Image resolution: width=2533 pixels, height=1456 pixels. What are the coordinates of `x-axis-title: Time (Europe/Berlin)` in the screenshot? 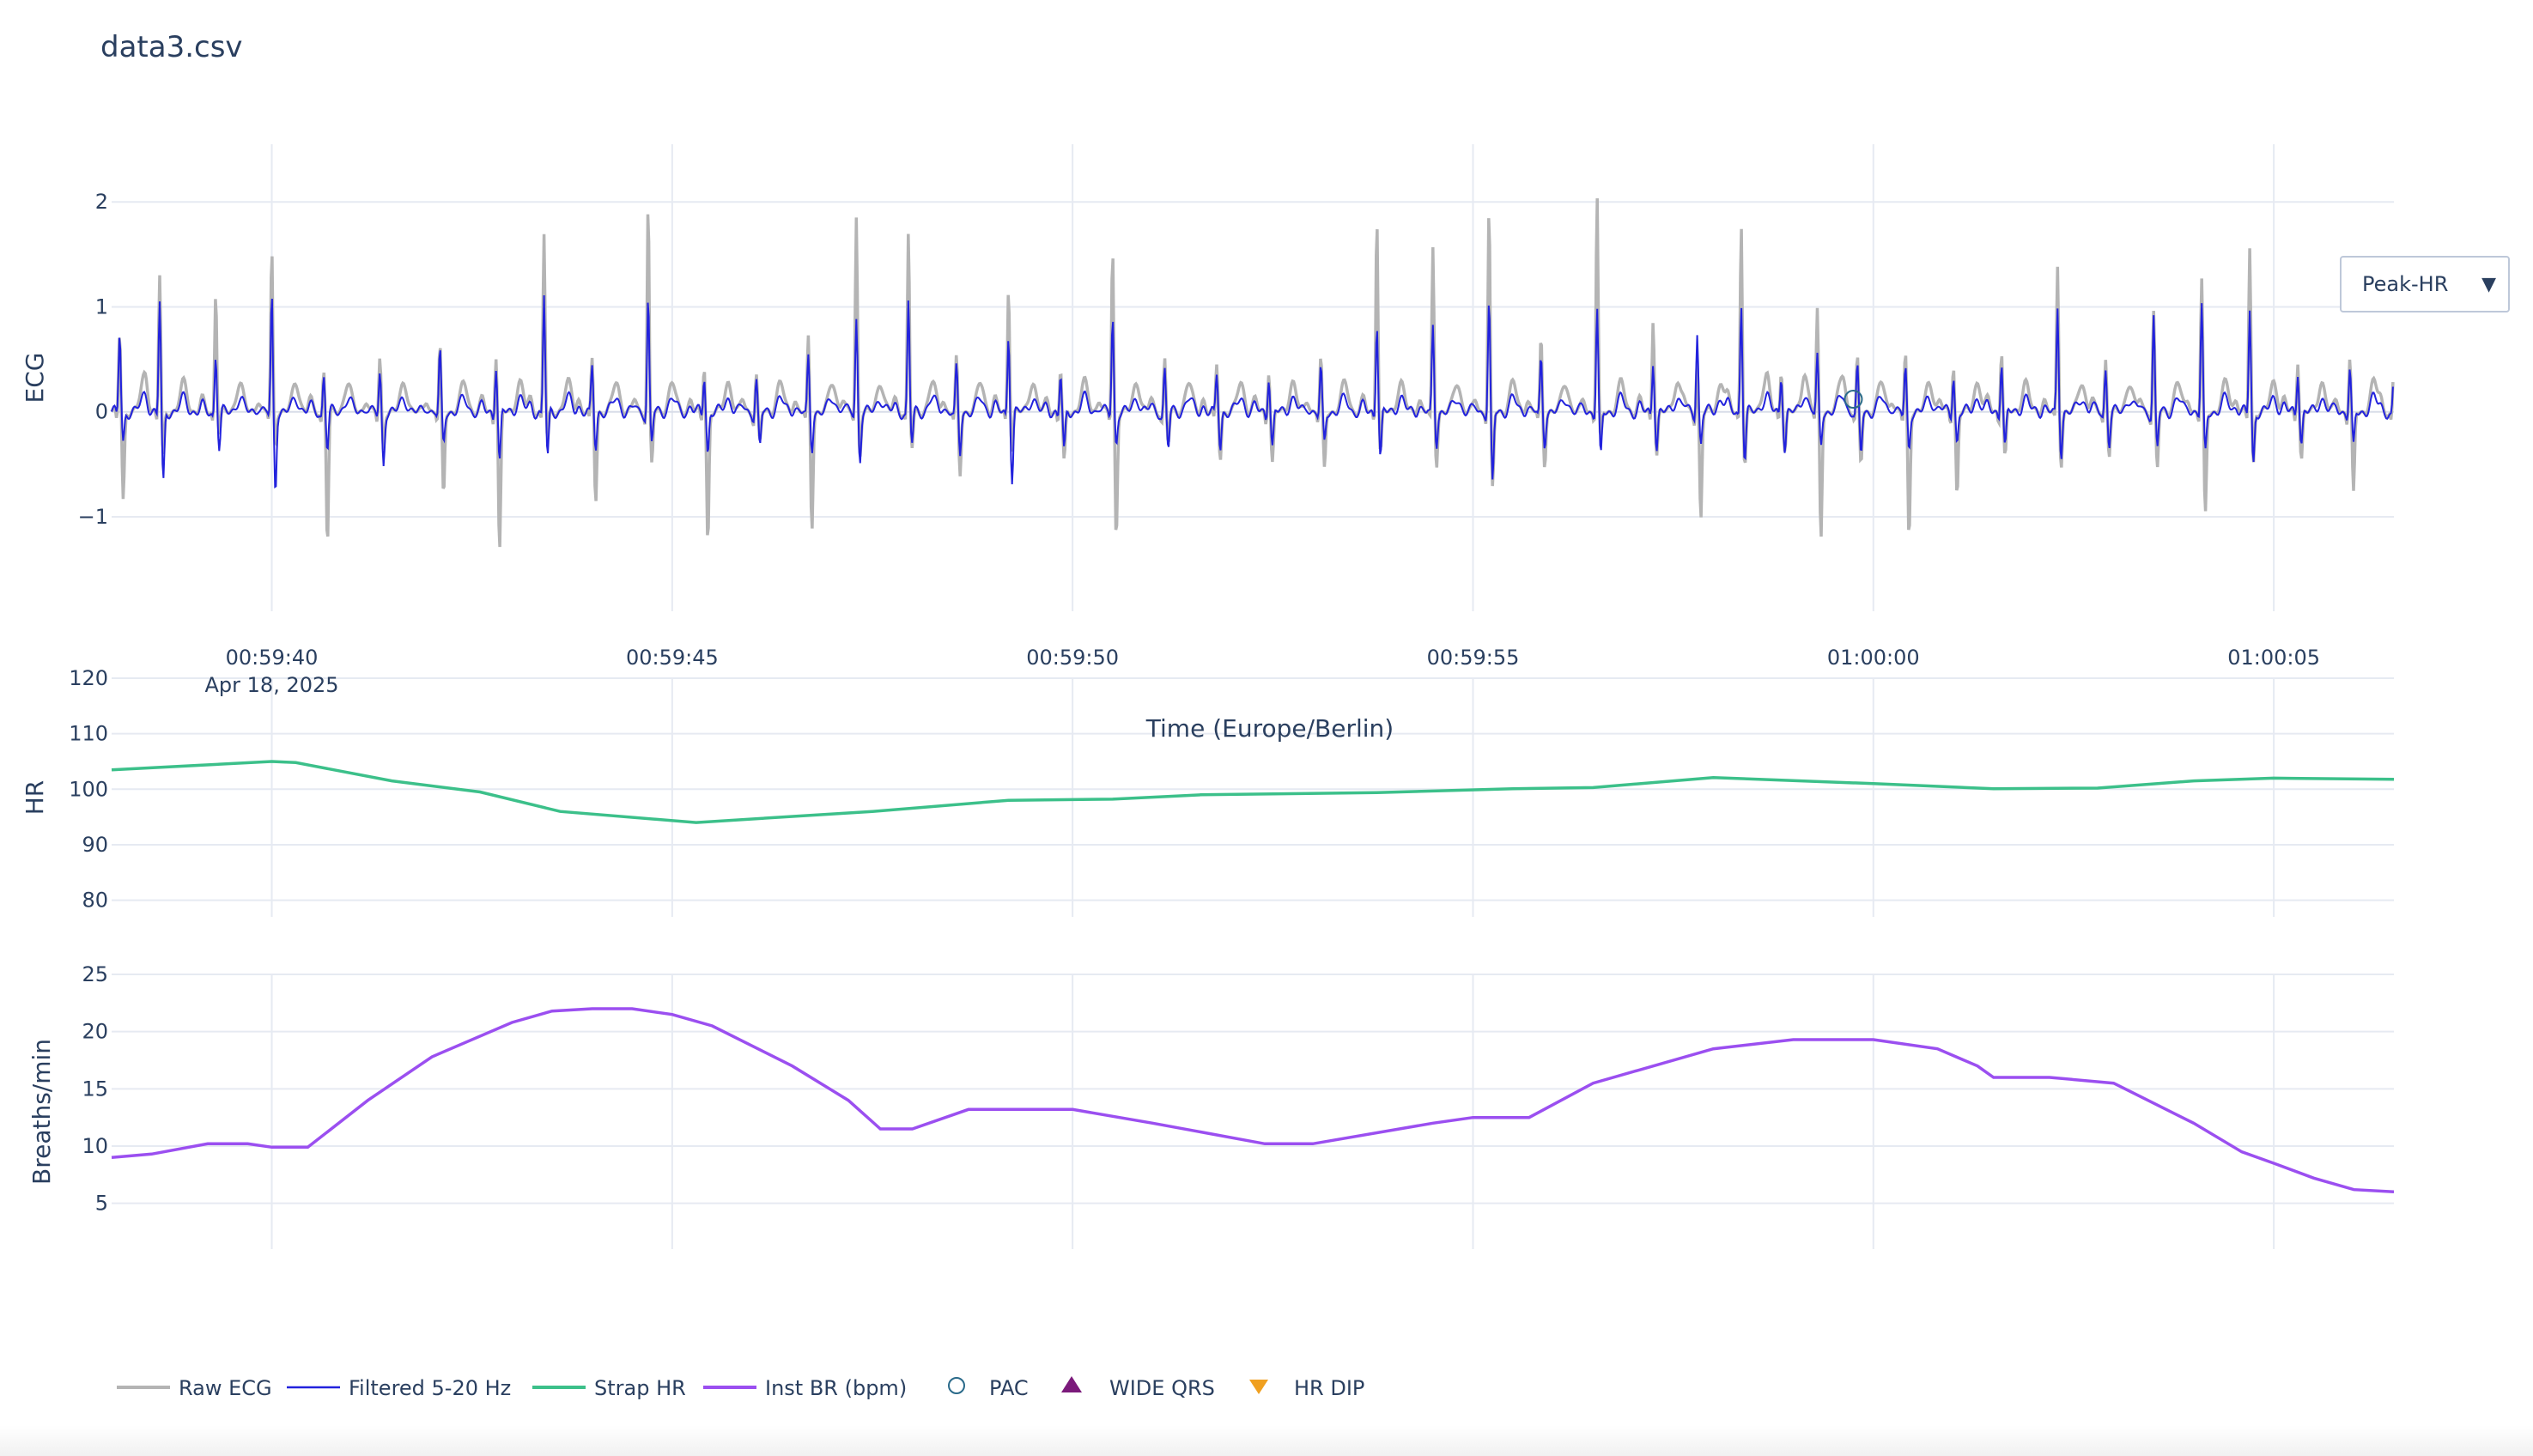 It's located at (1269, 729).